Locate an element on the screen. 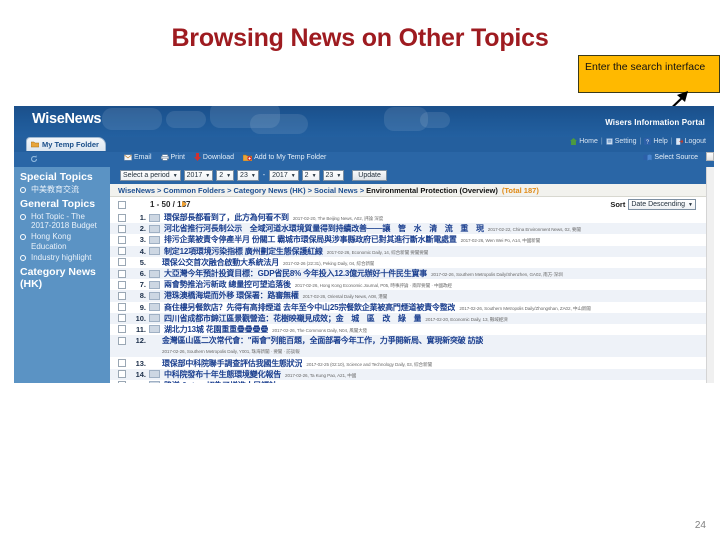 The width and height of the screenshot is (720, 540). row-number: 11. is located at coordinates (140, 329).